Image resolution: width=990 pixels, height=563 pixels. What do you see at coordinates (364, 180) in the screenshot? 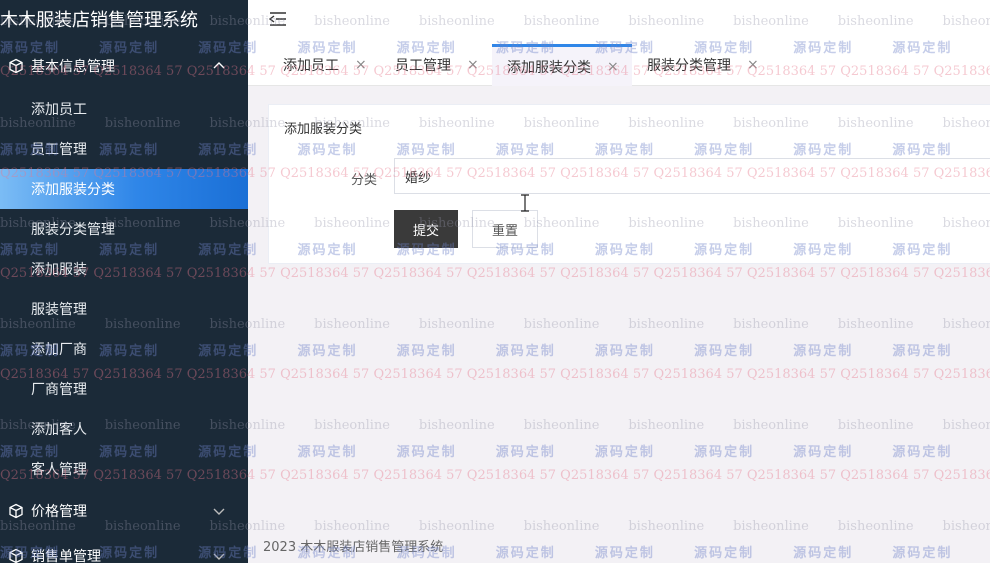
I see `category-field-label: 分类` at bounding box center [364, 180].